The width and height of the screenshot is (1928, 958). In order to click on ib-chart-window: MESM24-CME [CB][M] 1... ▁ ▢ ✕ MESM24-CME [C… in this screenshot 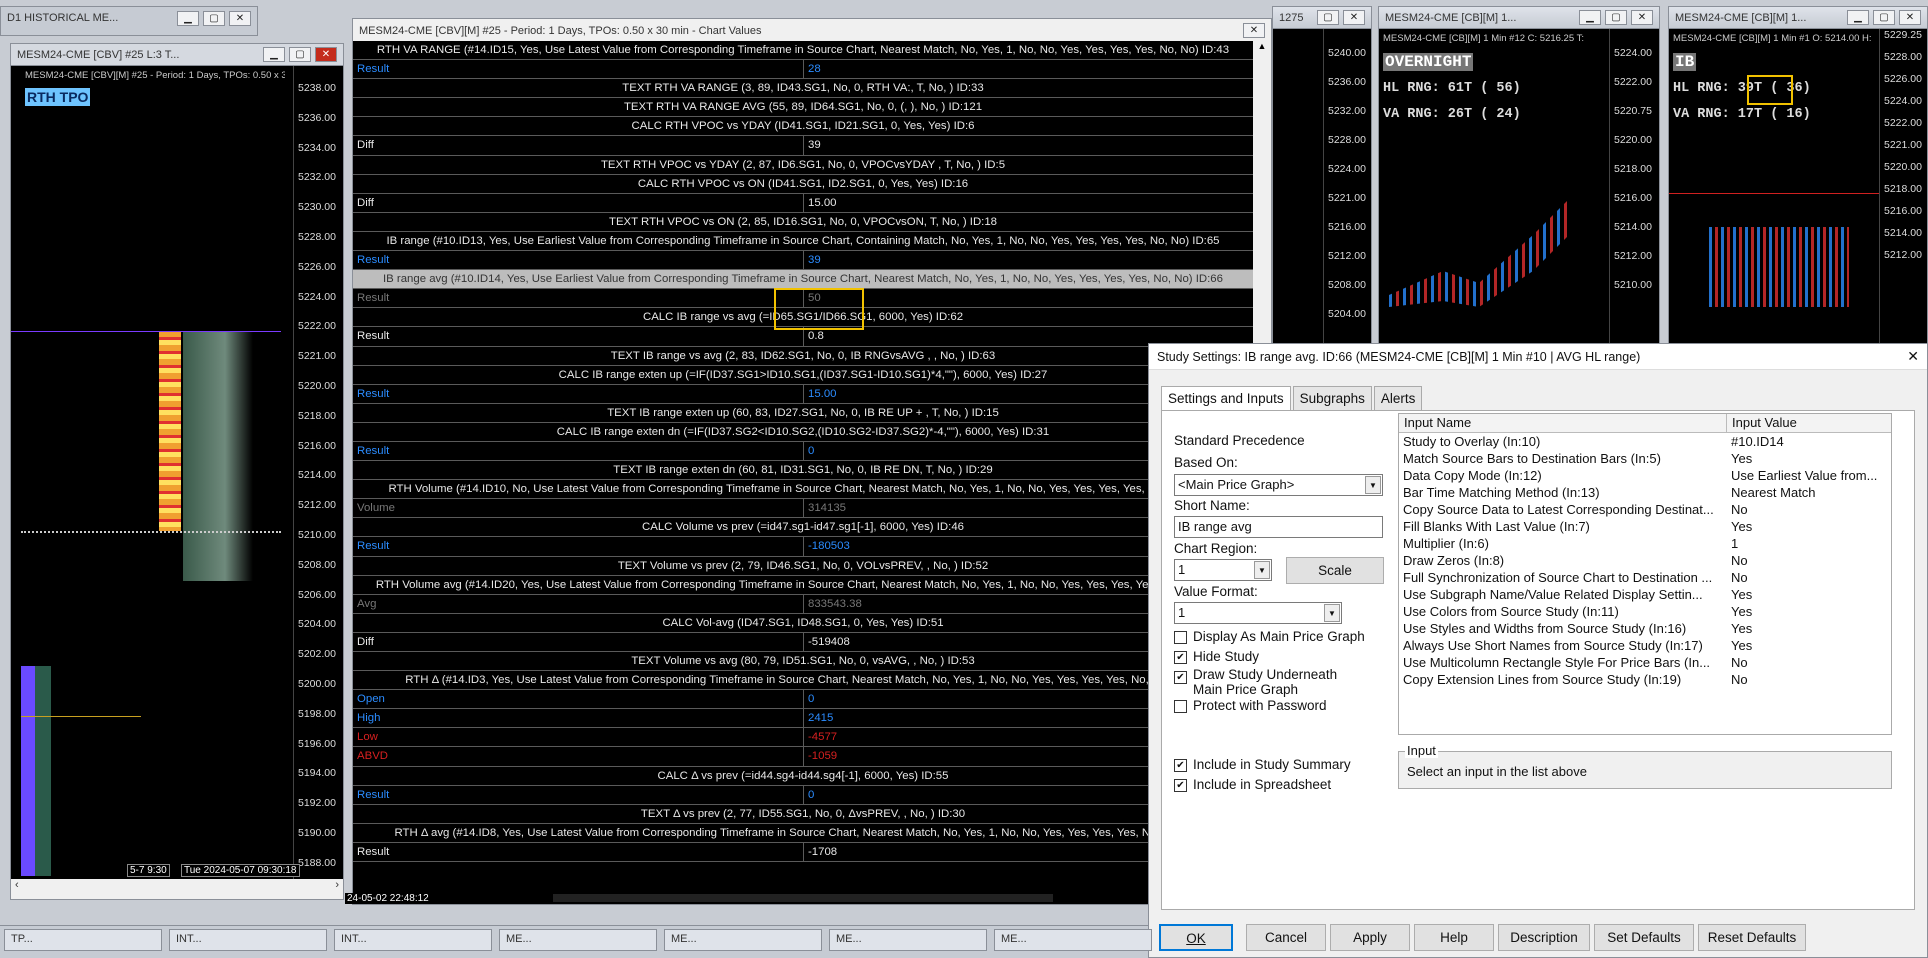, I will do `click(1798, 176)`.